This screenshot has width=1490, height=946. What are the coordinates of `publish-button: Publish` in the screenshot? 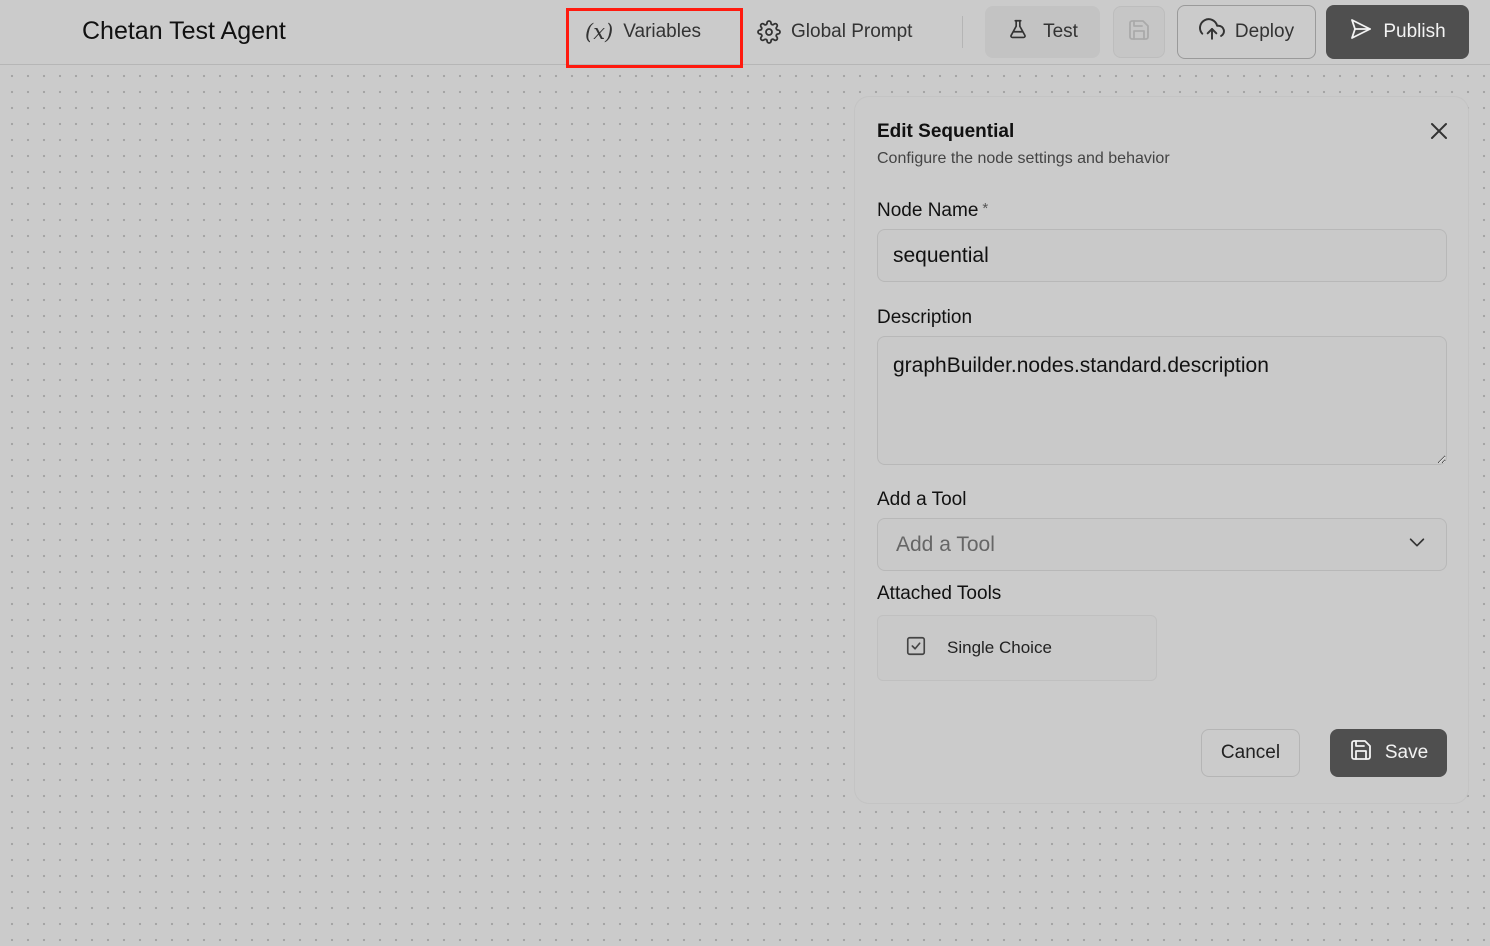 It's located at (1397, 32).